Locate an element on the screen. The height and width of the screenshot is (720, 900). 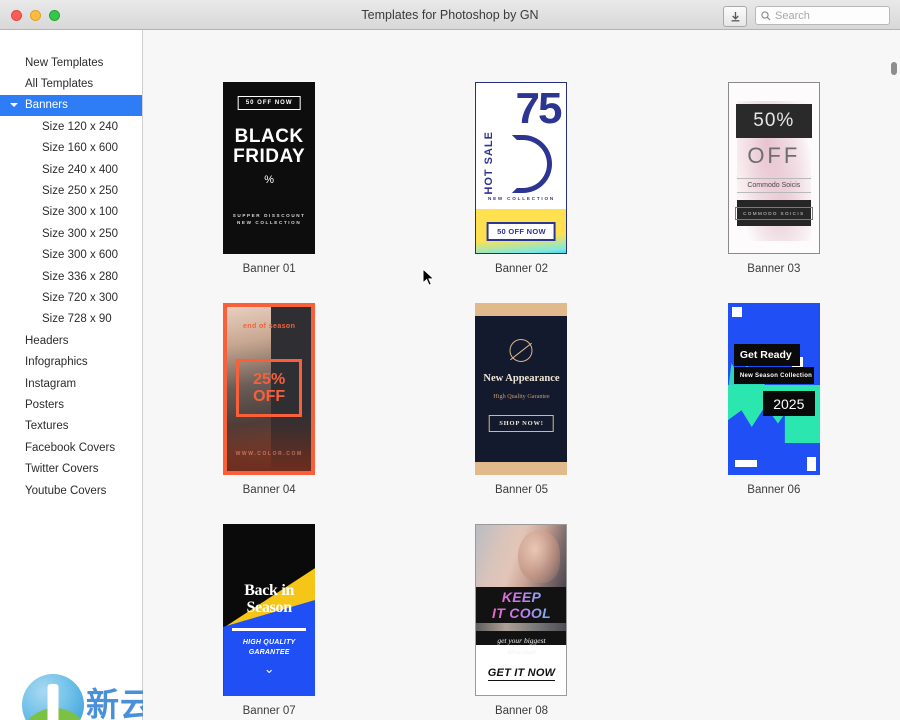
sidebar-item-posters: Posters is located at coordinates (71, 404).